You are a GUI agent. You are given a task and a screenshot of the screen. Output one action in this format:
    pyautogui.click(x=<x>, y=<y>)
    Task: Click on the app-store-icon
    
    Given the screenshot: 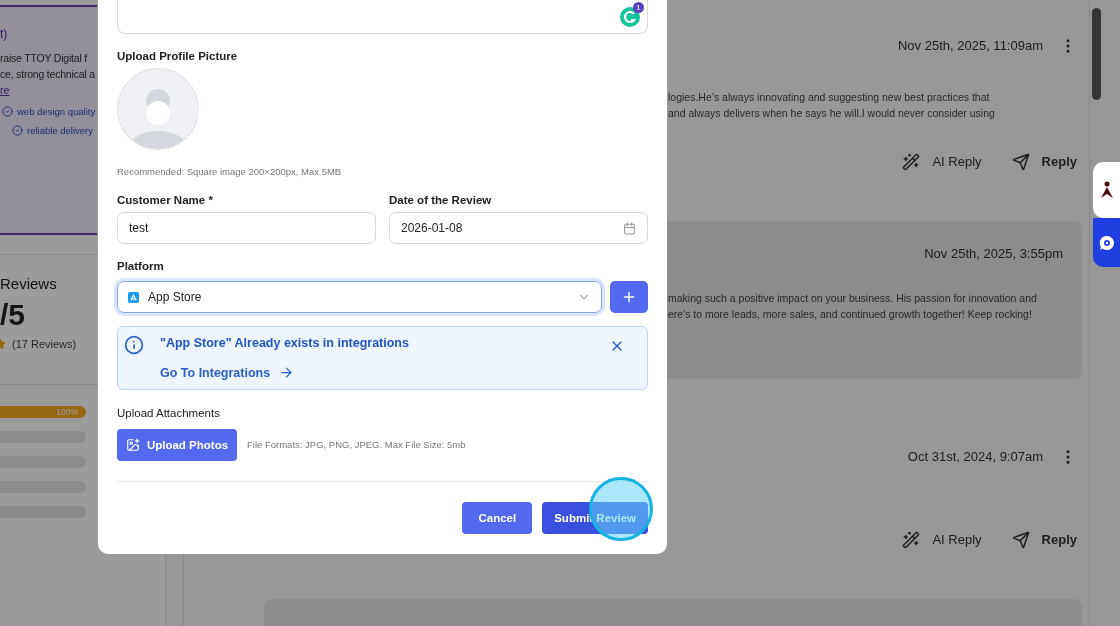 What is the action you would take?
    pyautogui.click(x=133, y=297)
    